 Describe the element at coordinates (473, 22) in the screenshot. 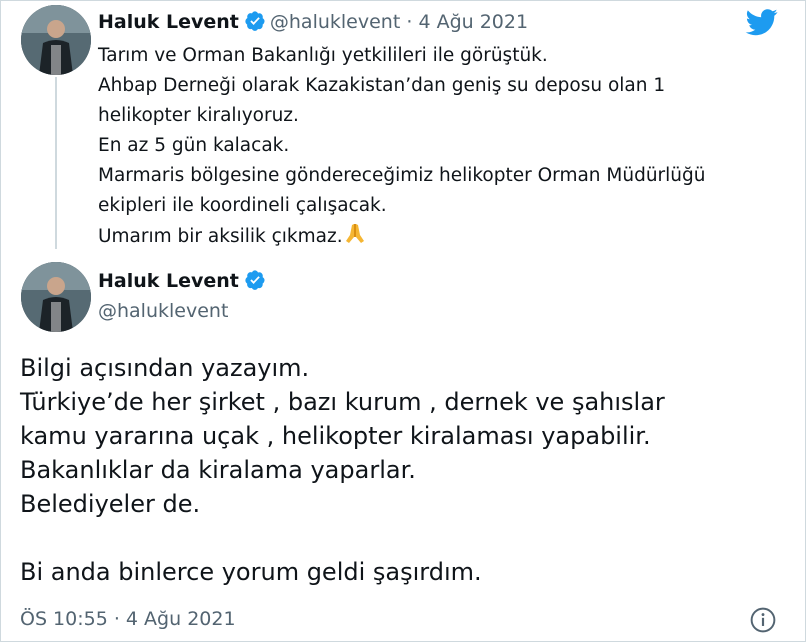

I see `quoted-date: 4 Ağu 2021` at that location.